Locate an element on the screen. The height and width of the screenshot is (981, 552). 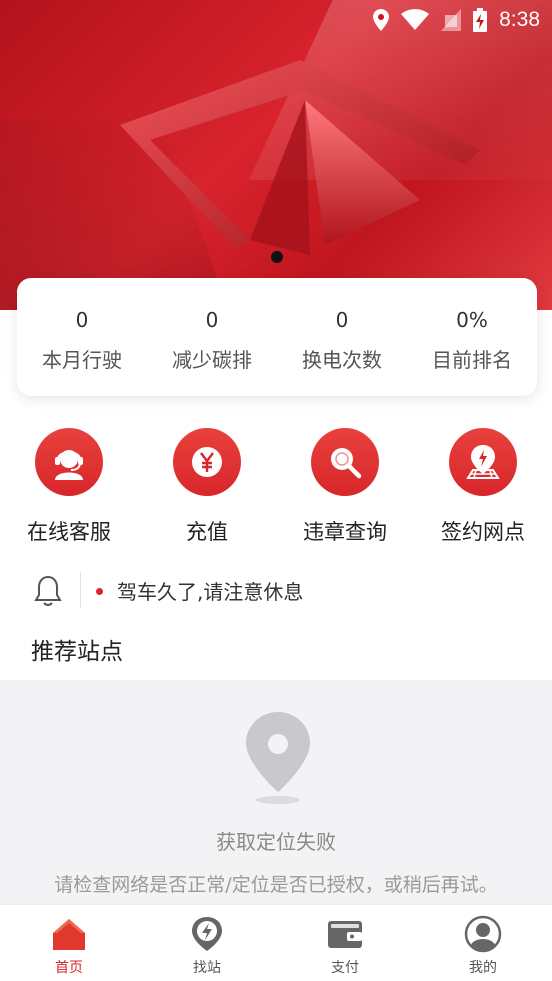
notice-dot is located at coordinates (99, 591).